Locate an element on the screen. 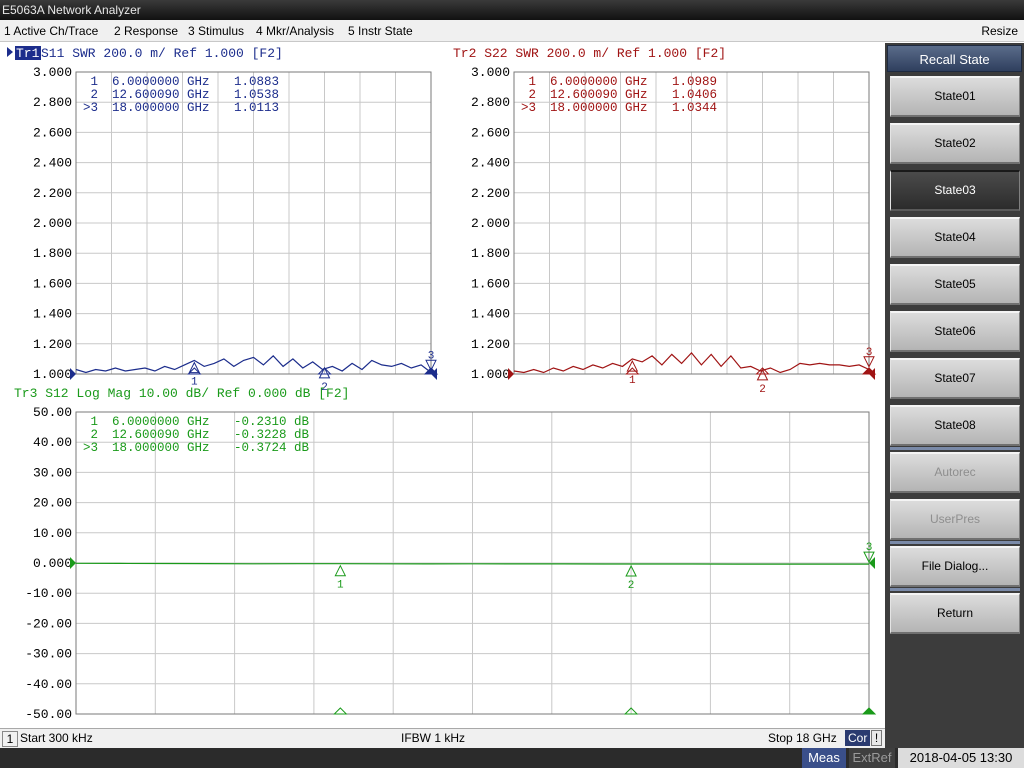 The width and height of the screenshot is (1024, 768). extref-indicator: ExtRef is located at coordinates (872, 758).